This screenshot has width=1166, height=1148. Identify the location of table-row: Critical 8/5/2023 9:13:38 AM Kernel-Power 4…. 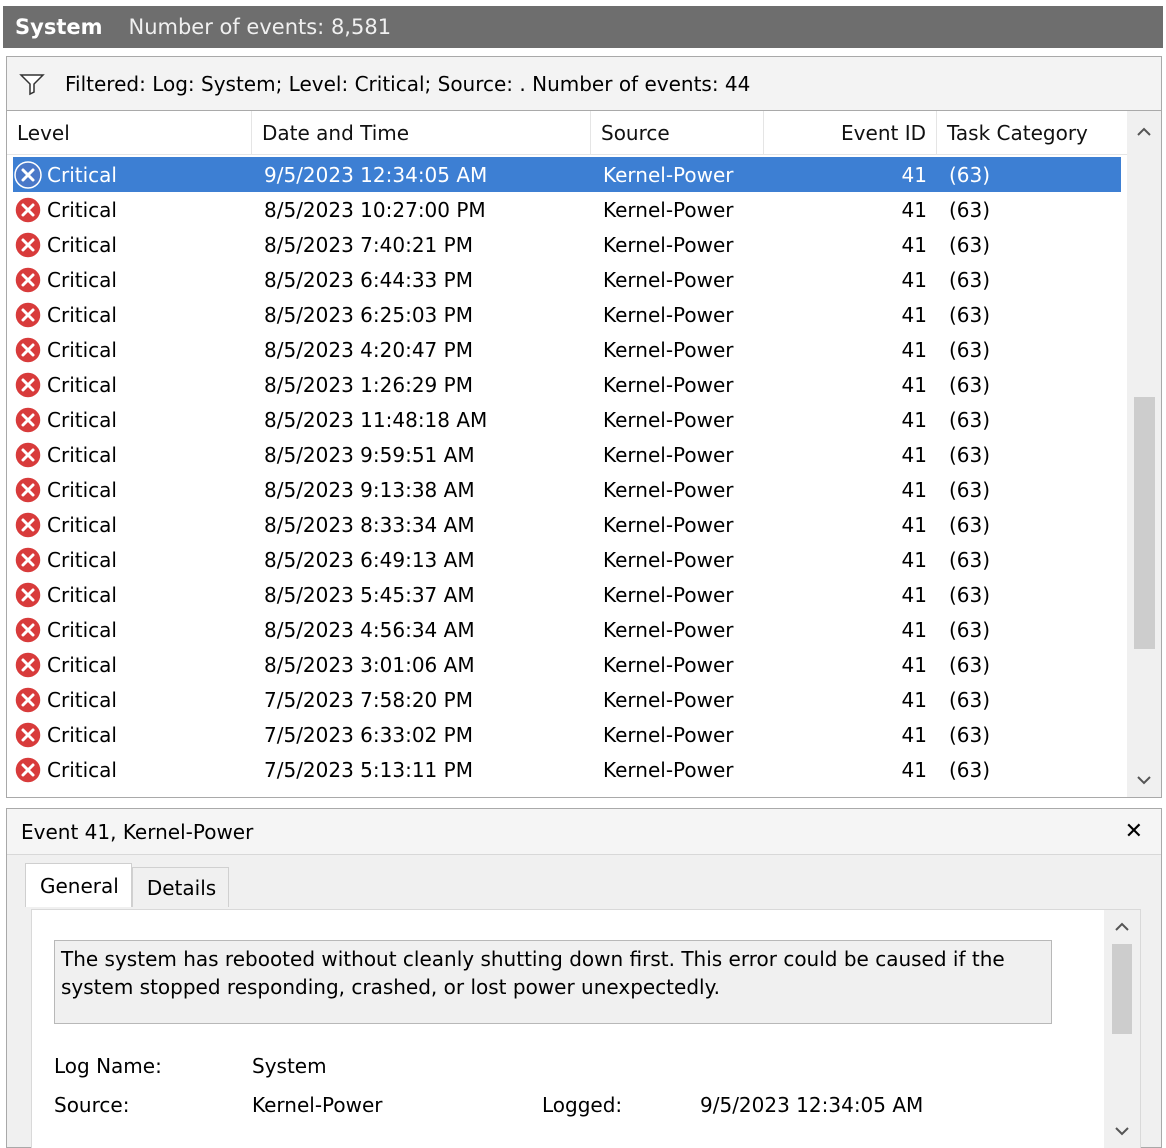
(567, 489).